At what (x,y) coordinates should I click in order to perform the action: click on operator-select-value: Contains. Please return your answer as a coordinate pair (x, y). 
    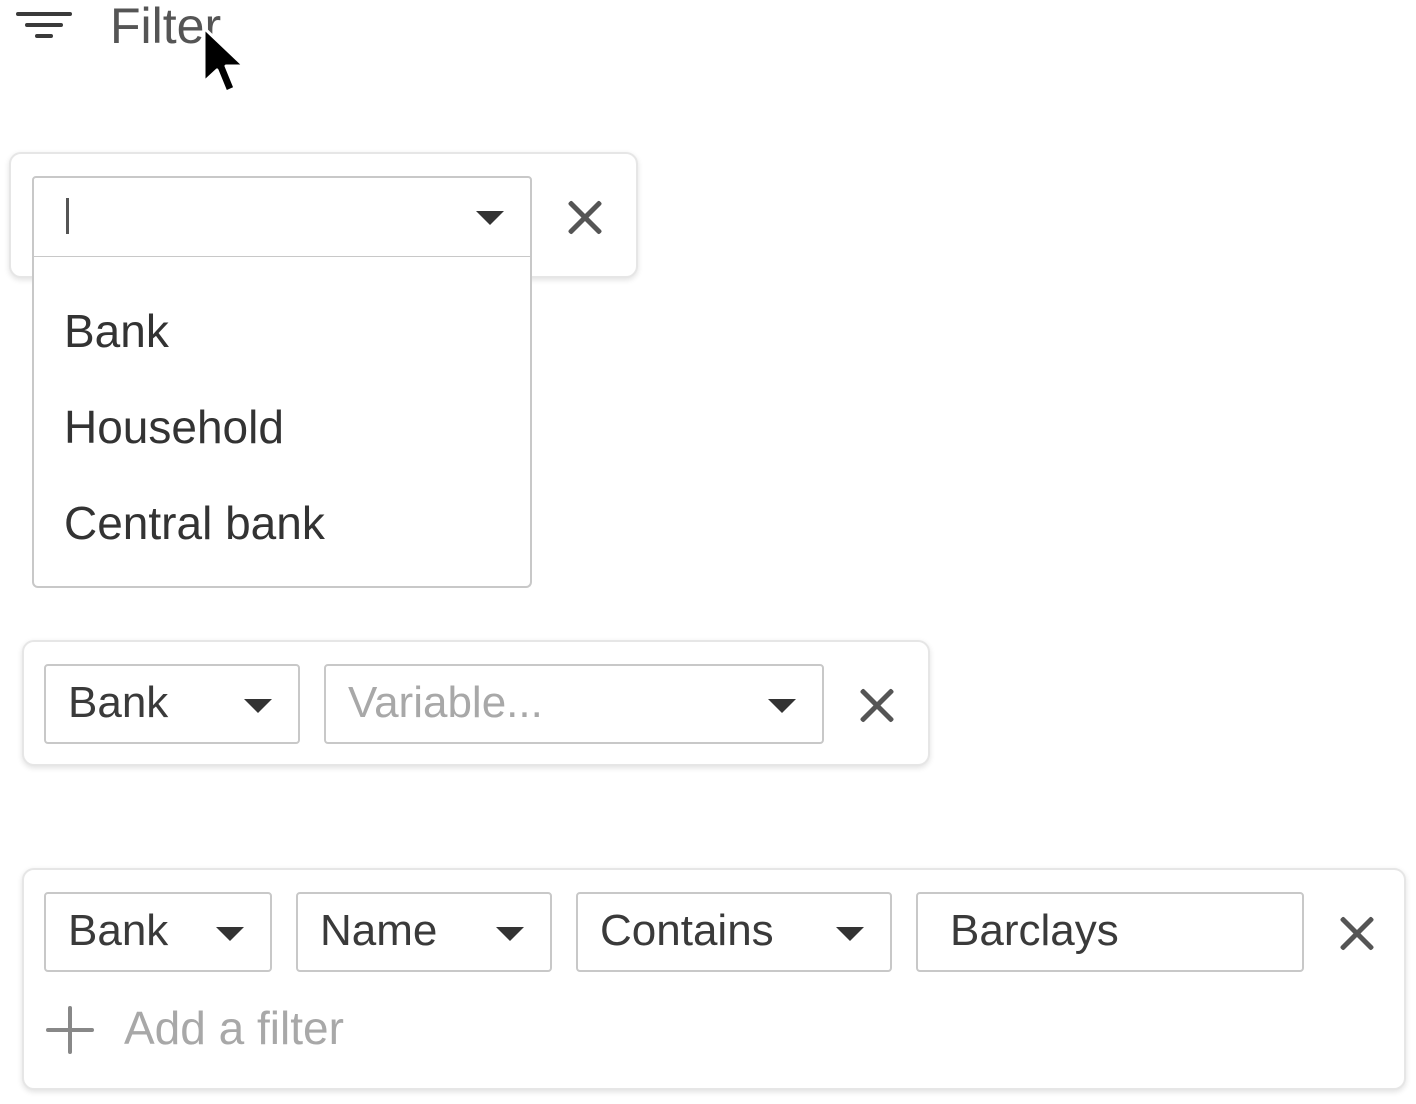
    Looking at the image, I should click on (687, 930).